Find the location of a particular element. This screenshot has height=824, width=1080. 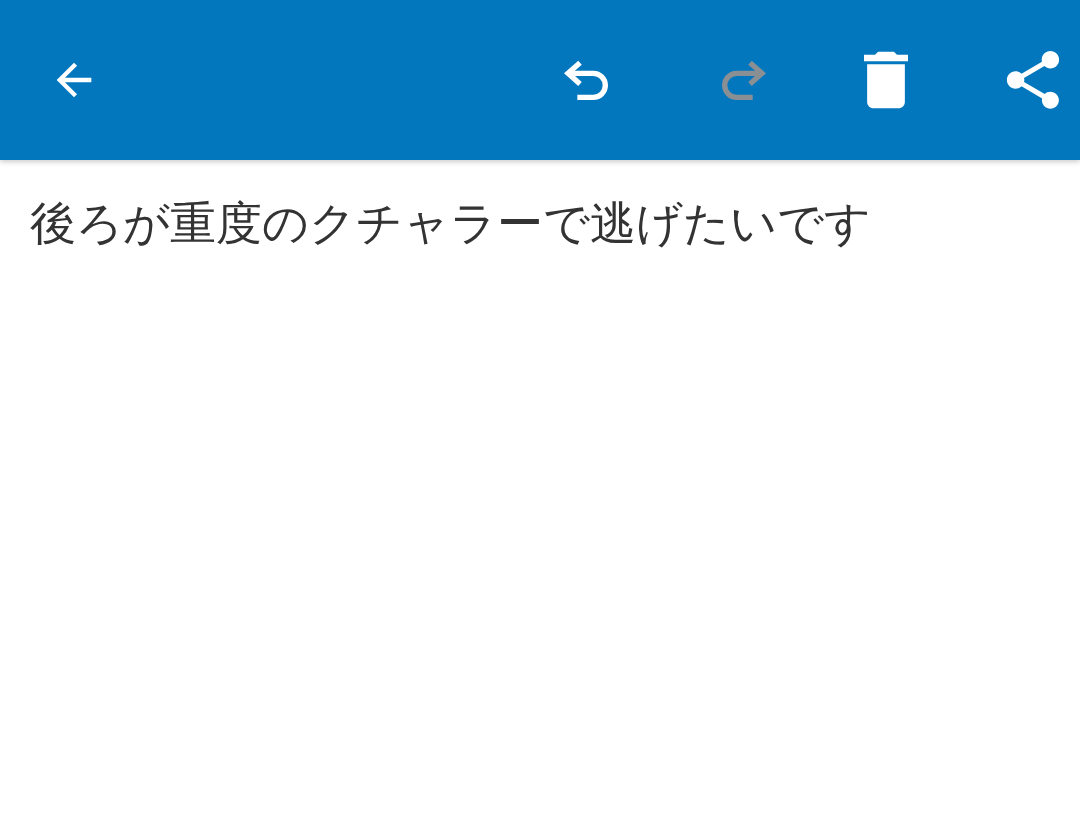

share-icon is located at coordinates (1033, 80).